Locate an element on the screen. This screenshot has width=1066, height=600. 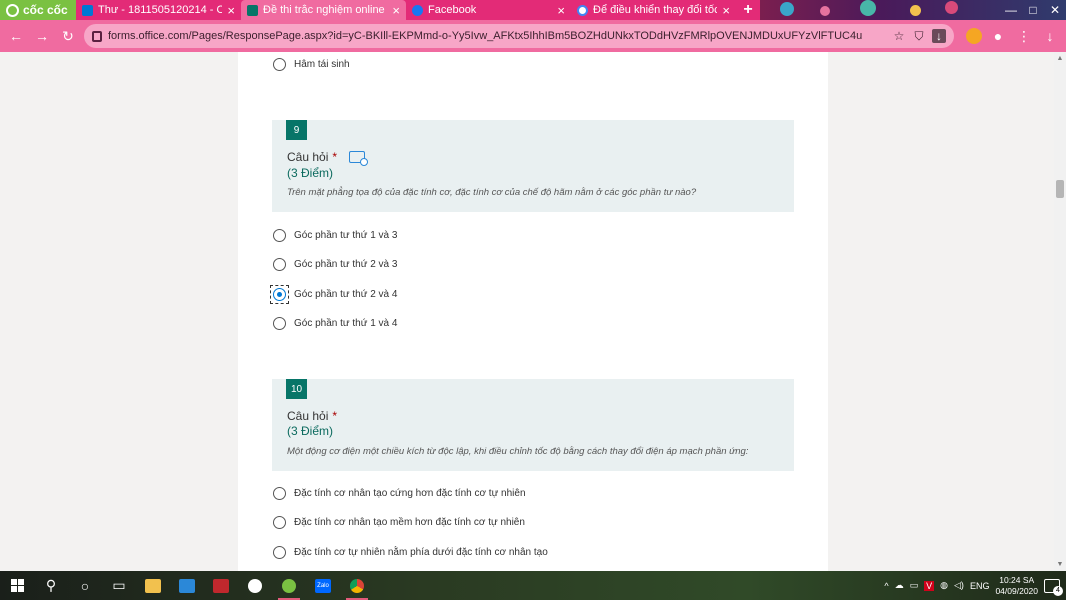
option-label: Góc phần tư thứ 2 và 3 is located at coordinates (346, 264).